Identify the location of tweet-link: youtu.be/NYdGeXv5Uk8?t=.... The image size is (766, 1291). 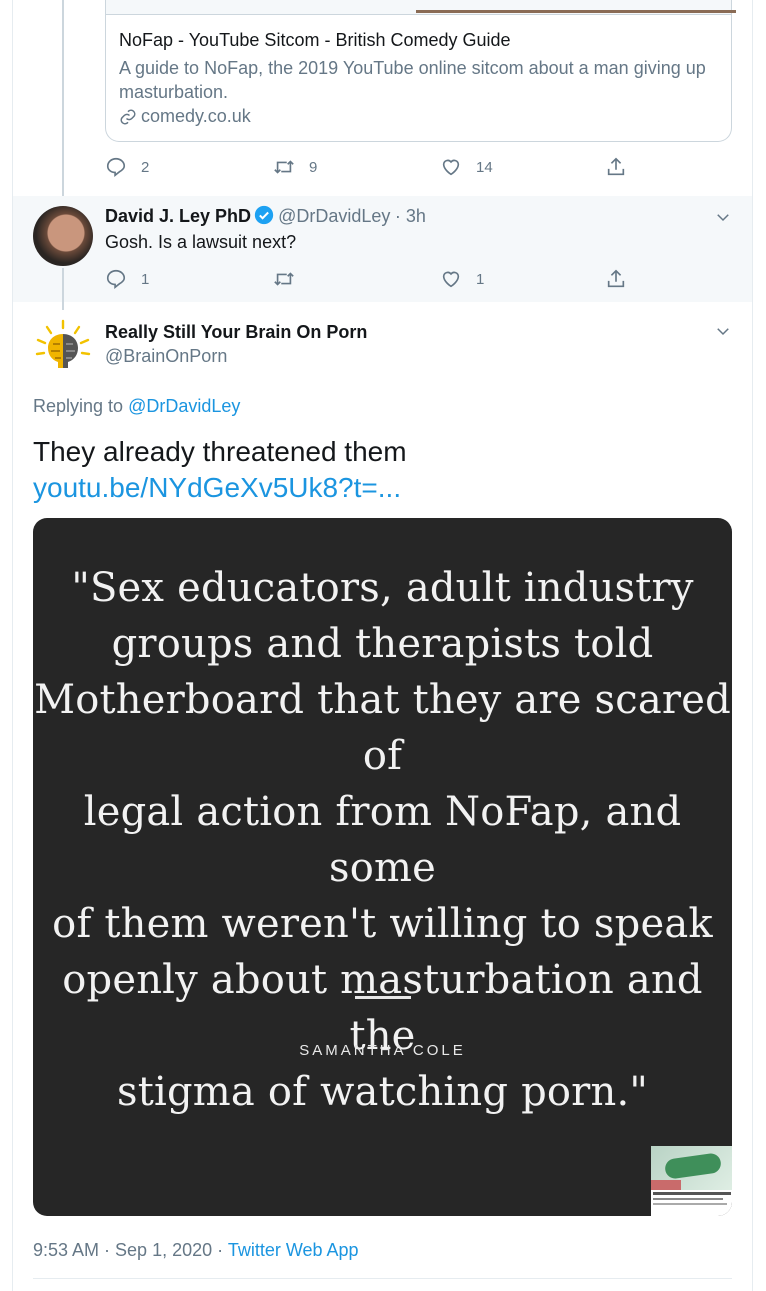
(217, 488).